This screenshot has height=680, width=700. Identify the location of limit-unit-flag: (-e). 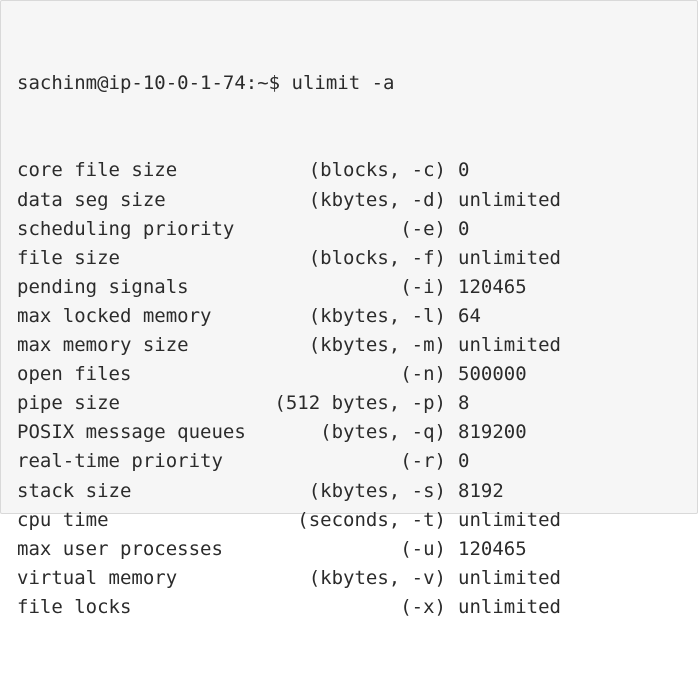
(423, 228).